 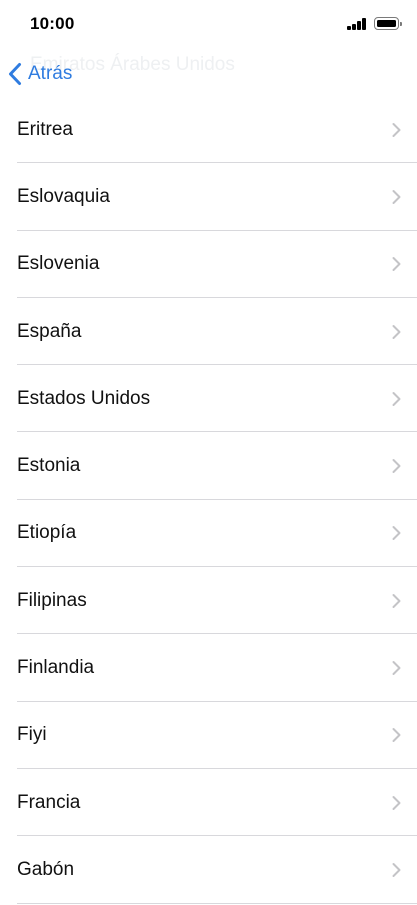 What do you see at coordinates (52, 600) in the screenshot?
I see `country-label: Filipinas` at bounding box center [52, 600].